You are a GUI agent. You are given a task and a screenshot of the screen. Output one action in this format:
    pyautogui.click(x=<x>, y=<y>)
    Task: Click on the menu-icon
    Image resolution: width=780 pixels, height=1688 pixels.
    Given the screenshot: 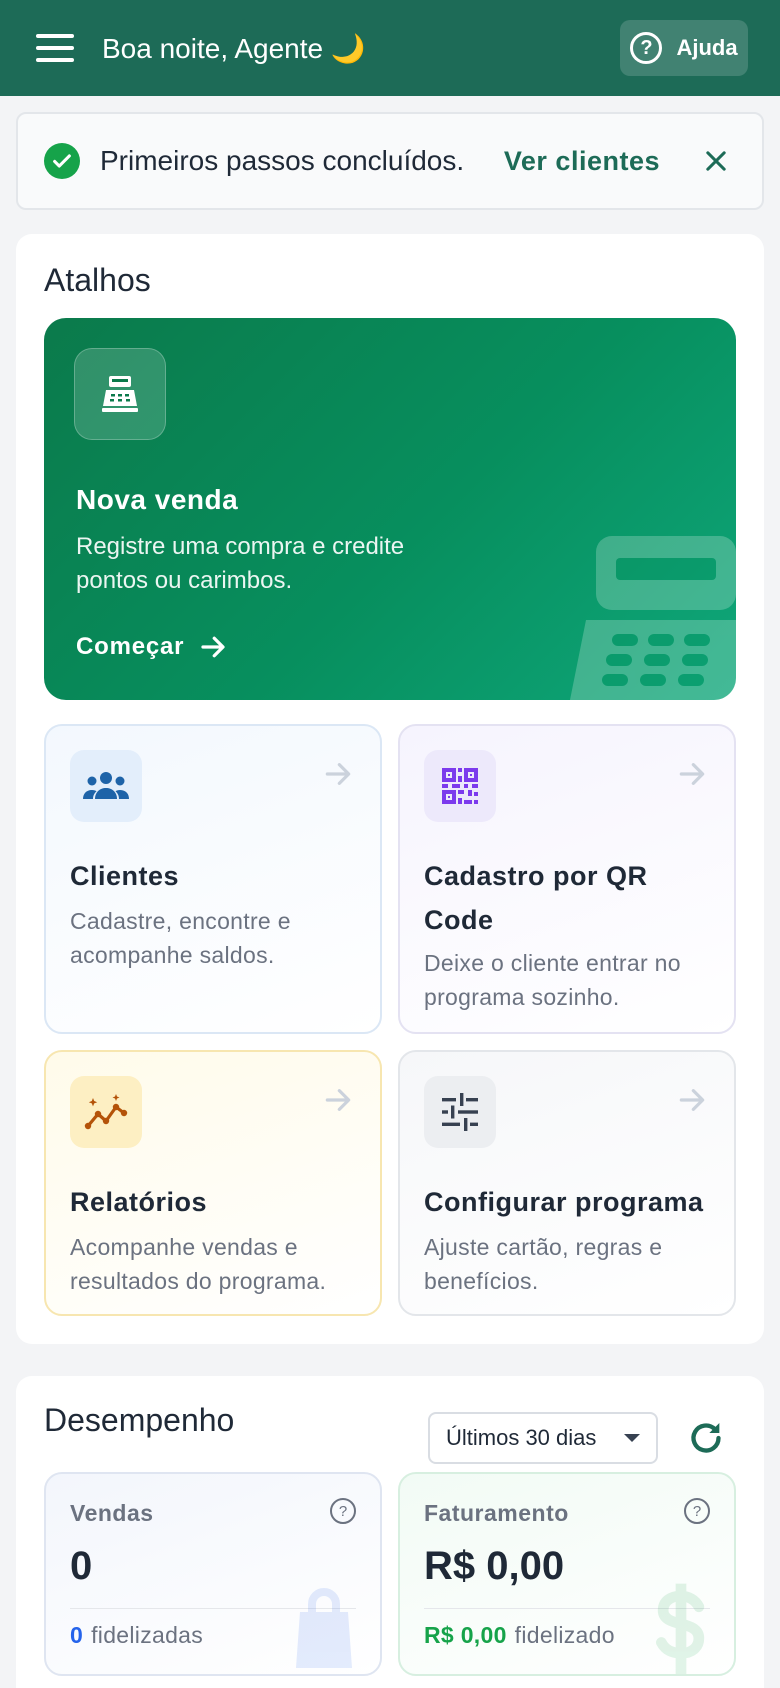 What is the action you would take?
    pyautogui.click(x=56, y=48)
    